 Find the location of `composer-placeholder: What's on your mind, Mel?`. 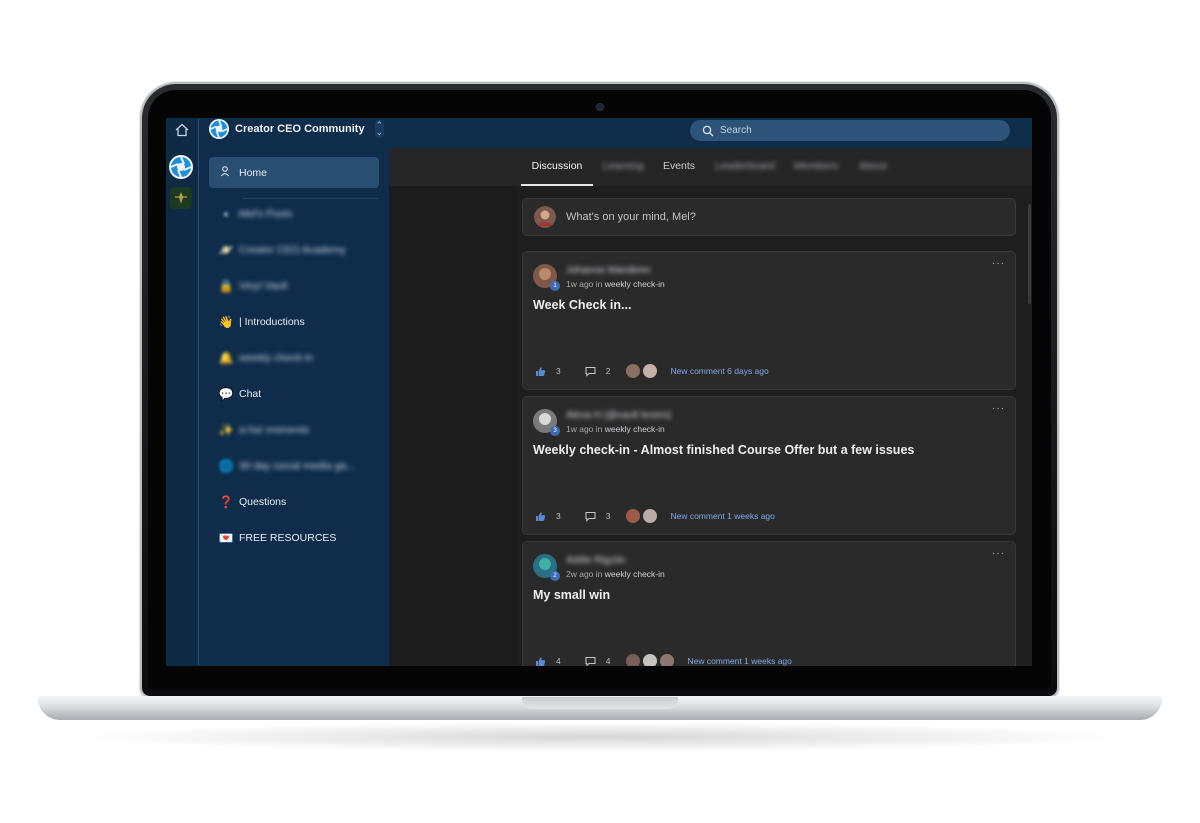

composer-placeholder: What's on your mind, Mel? is located at coordinates (631, 217).